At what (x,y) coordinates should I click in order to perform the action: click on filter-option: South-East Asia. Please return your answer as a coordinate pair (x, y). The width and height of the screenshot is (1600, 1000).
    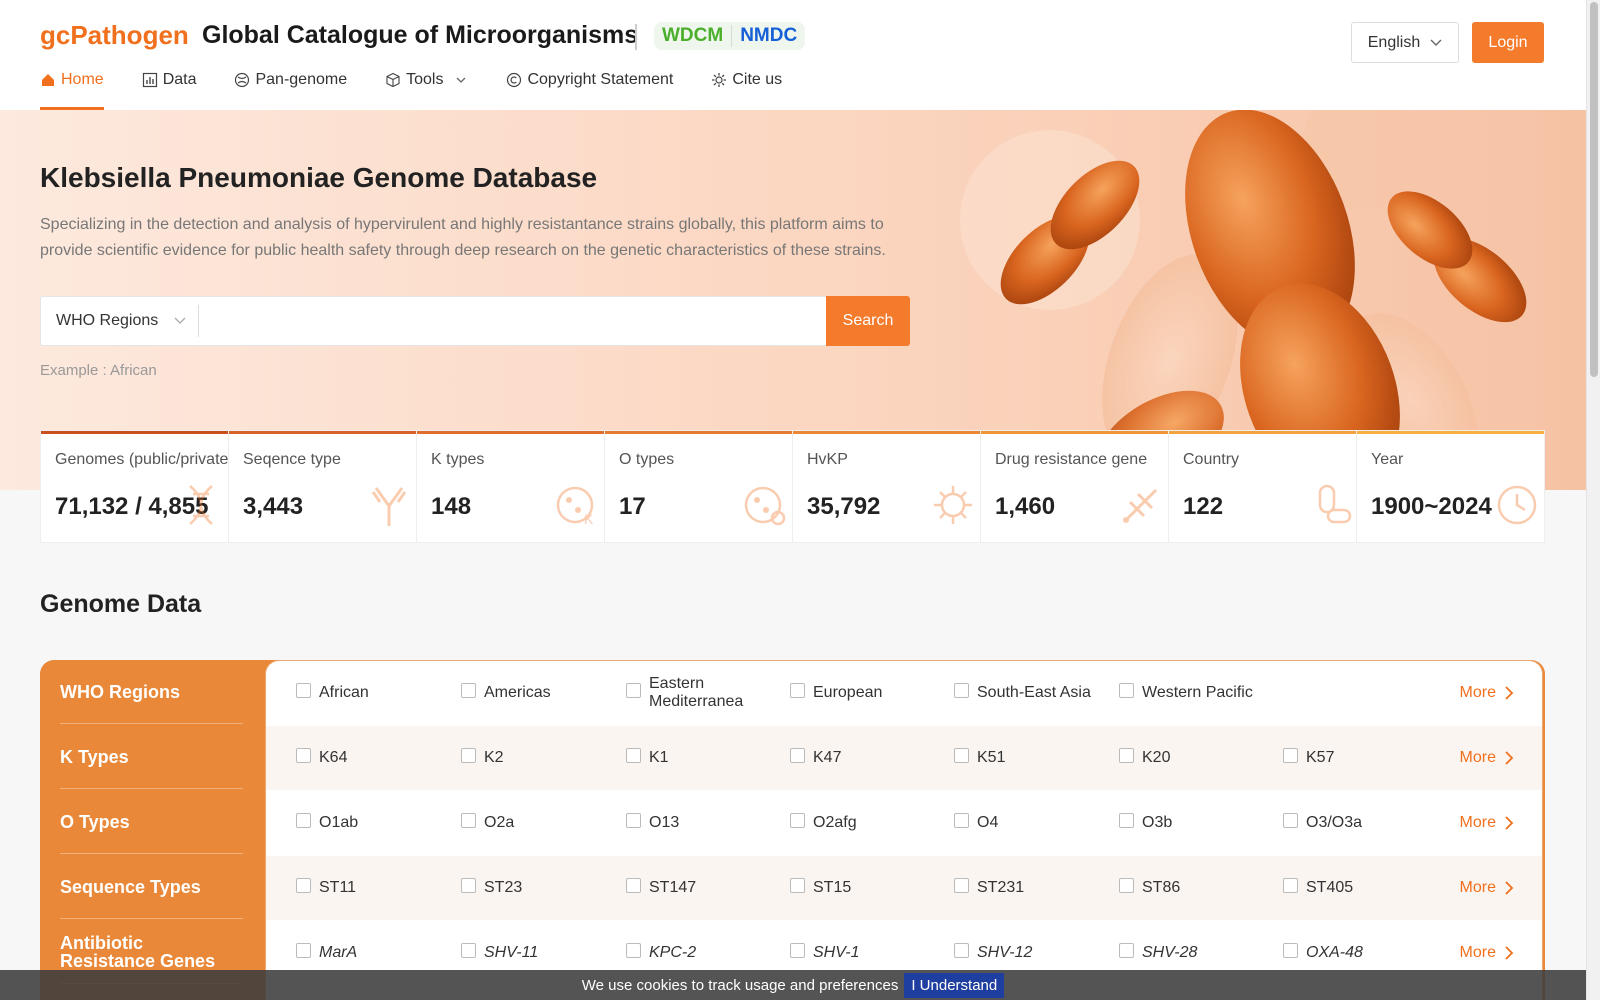
    Looking at the image, I should click on (1029, 693).